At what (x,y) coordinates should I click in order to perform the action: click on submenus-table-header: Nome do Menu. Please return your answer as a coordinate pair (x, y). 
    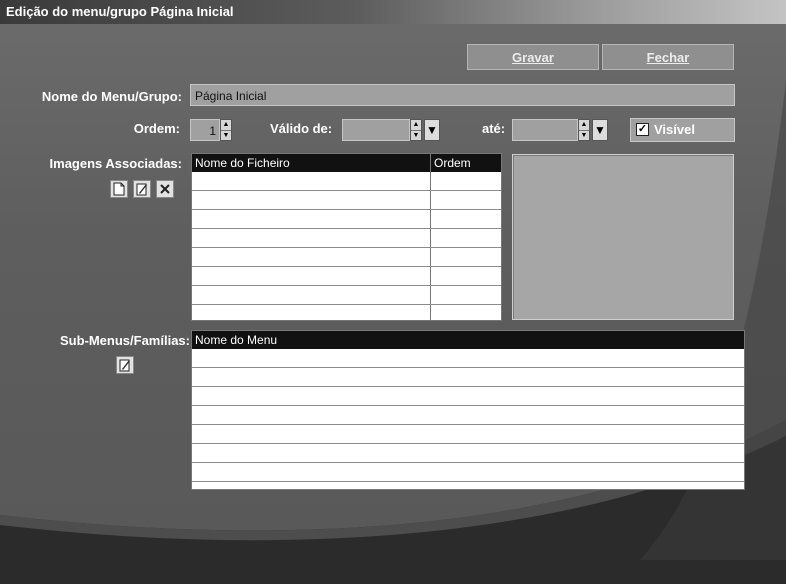
    Looking at the image, I should click on (468, 340).